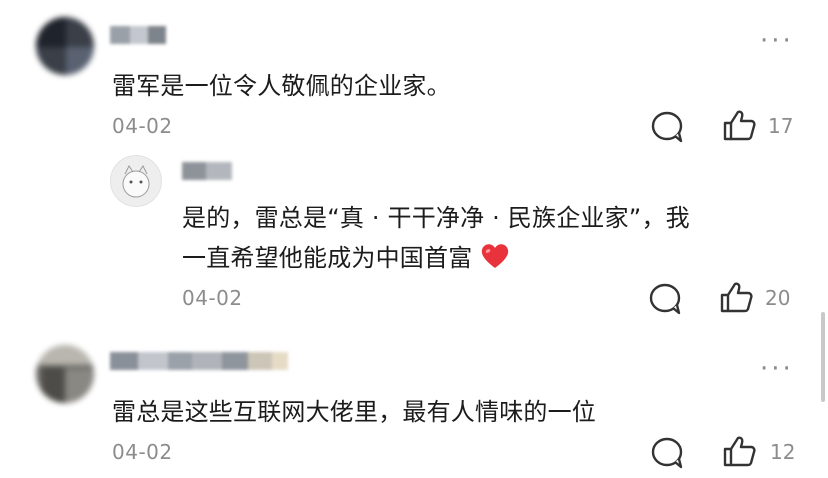  Describe the element at coordinates (436, 218) in the screenshot. I see `reply-text-line1: 是的，雷总是“真 · 干干净净 · 民族企业家”，我` at that location.